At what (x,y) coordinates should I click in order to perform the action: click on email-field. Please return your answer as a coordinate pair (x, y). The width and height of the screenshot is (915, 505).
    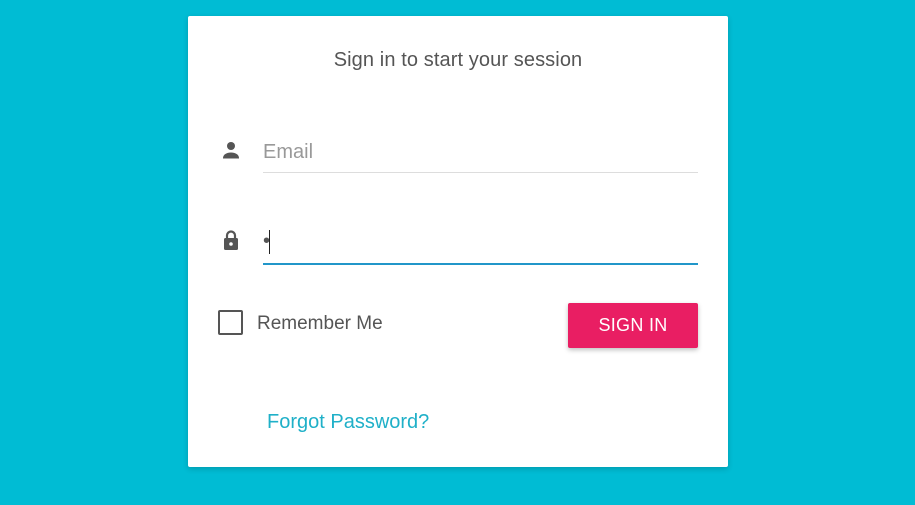
    Looking at the image, I should click on (480, 152).